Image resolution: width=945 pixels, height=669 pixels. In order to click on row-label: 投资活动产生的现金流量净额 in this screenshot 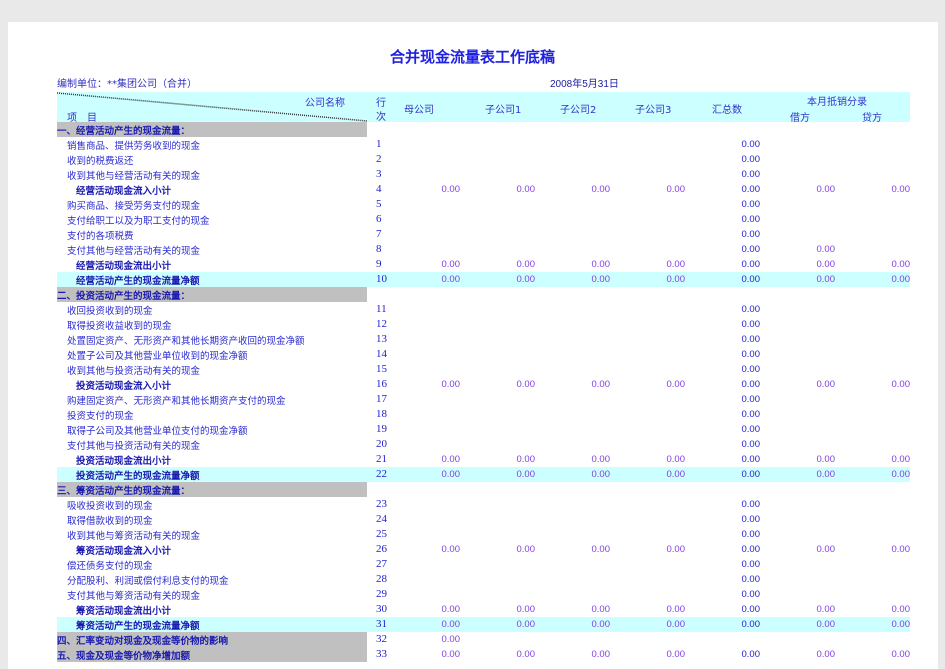, I will do `click(138, 475)`.